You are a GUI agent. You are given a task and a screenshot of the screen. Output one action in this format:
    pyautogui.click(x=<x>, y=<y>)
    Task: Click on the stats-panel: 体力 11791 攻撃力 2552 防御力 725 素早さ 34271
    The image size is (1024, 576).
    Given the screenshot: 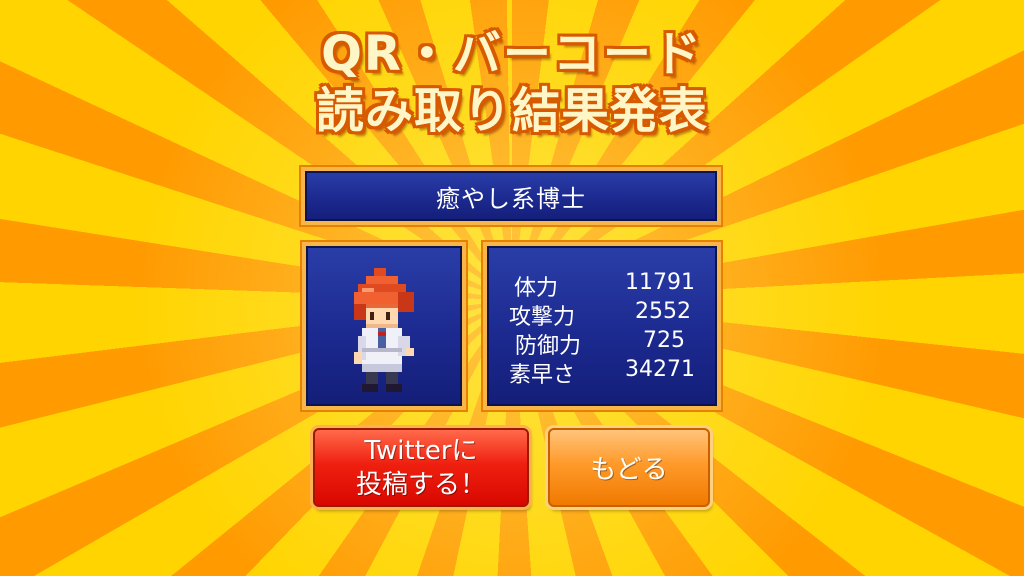 What is the action you would take?
    pyautogui.click(x=602, y=326)
    